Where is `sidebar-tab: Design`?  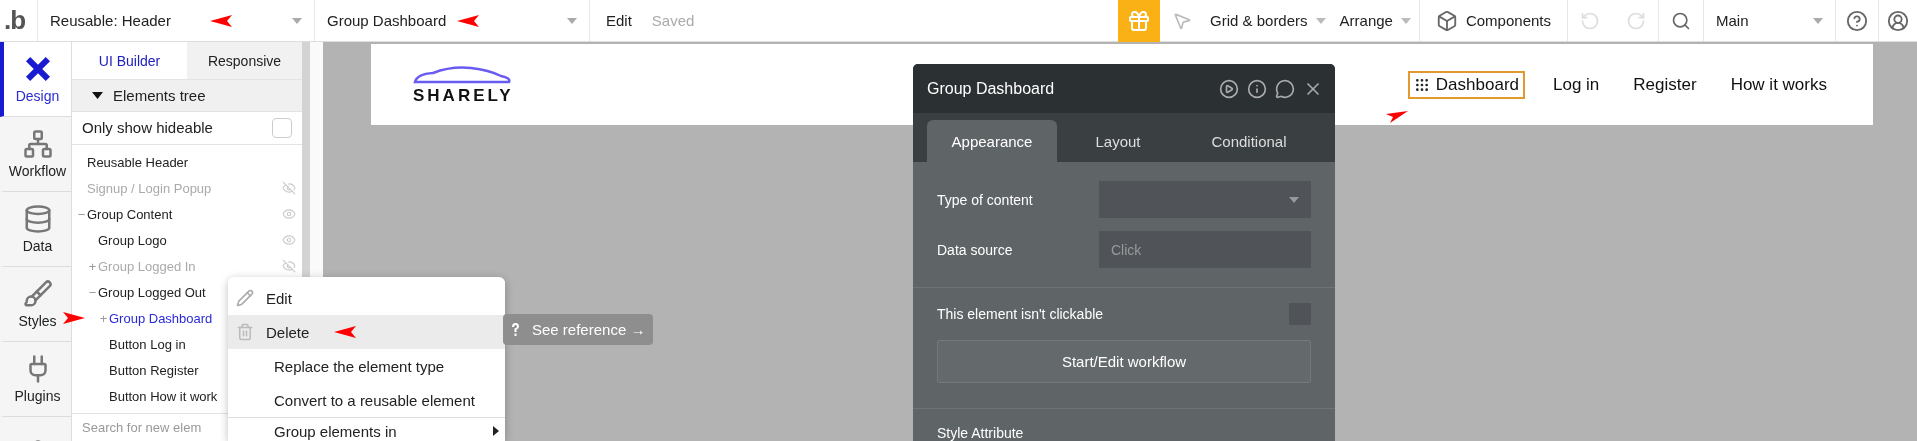 sidebar-tab: Design is located at coordinates (35, 79).